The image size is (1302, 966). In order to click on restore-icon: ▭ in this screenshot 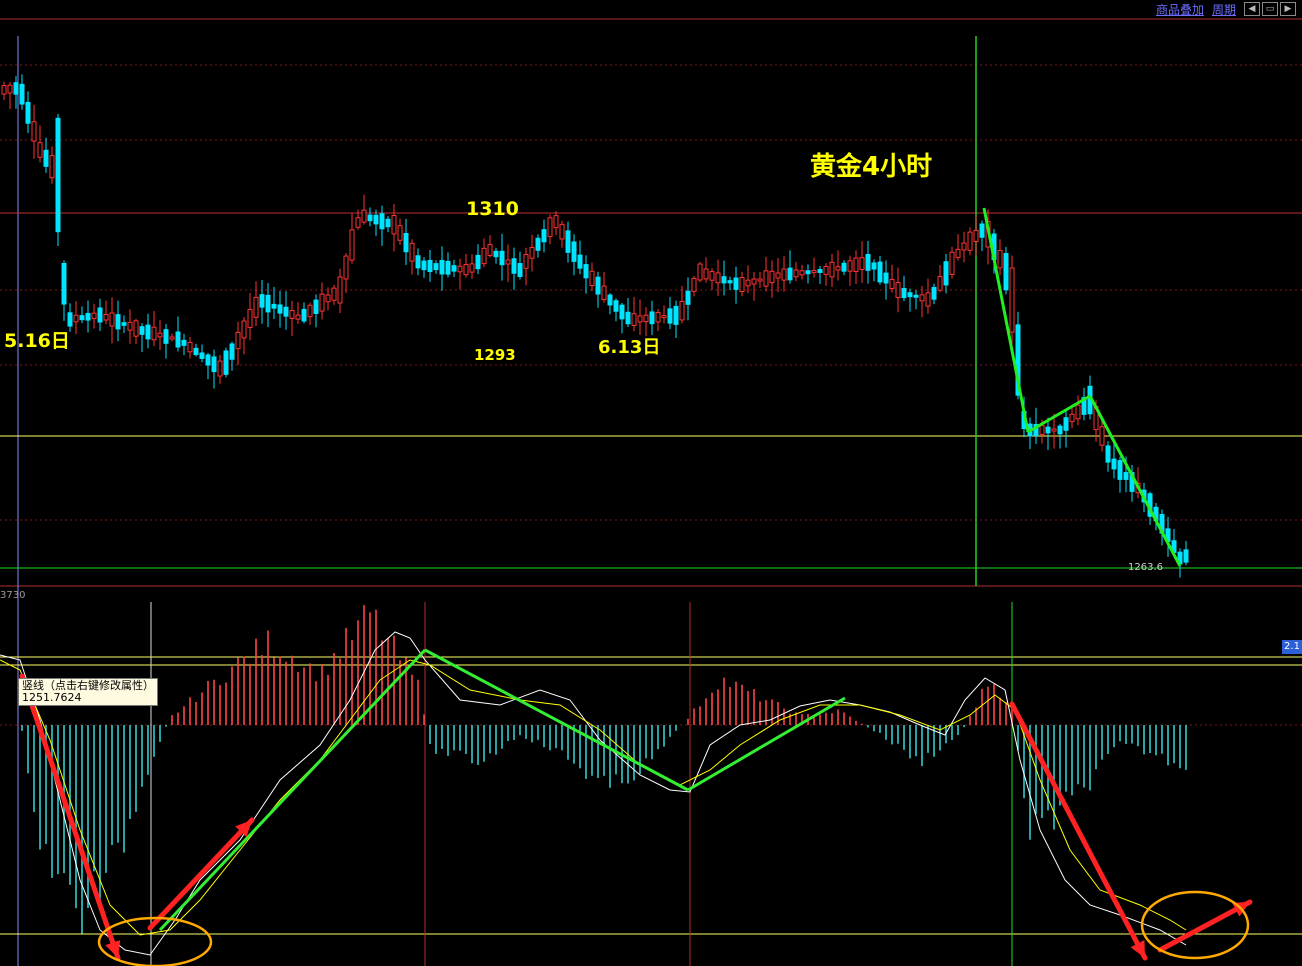, I will do `click(1270, 9)`.